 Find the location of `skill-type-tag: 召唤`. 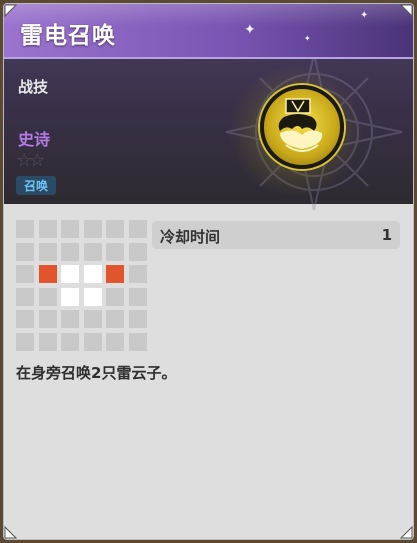

skill-type-tag: 召唤 is located at coordinates (36, 185).